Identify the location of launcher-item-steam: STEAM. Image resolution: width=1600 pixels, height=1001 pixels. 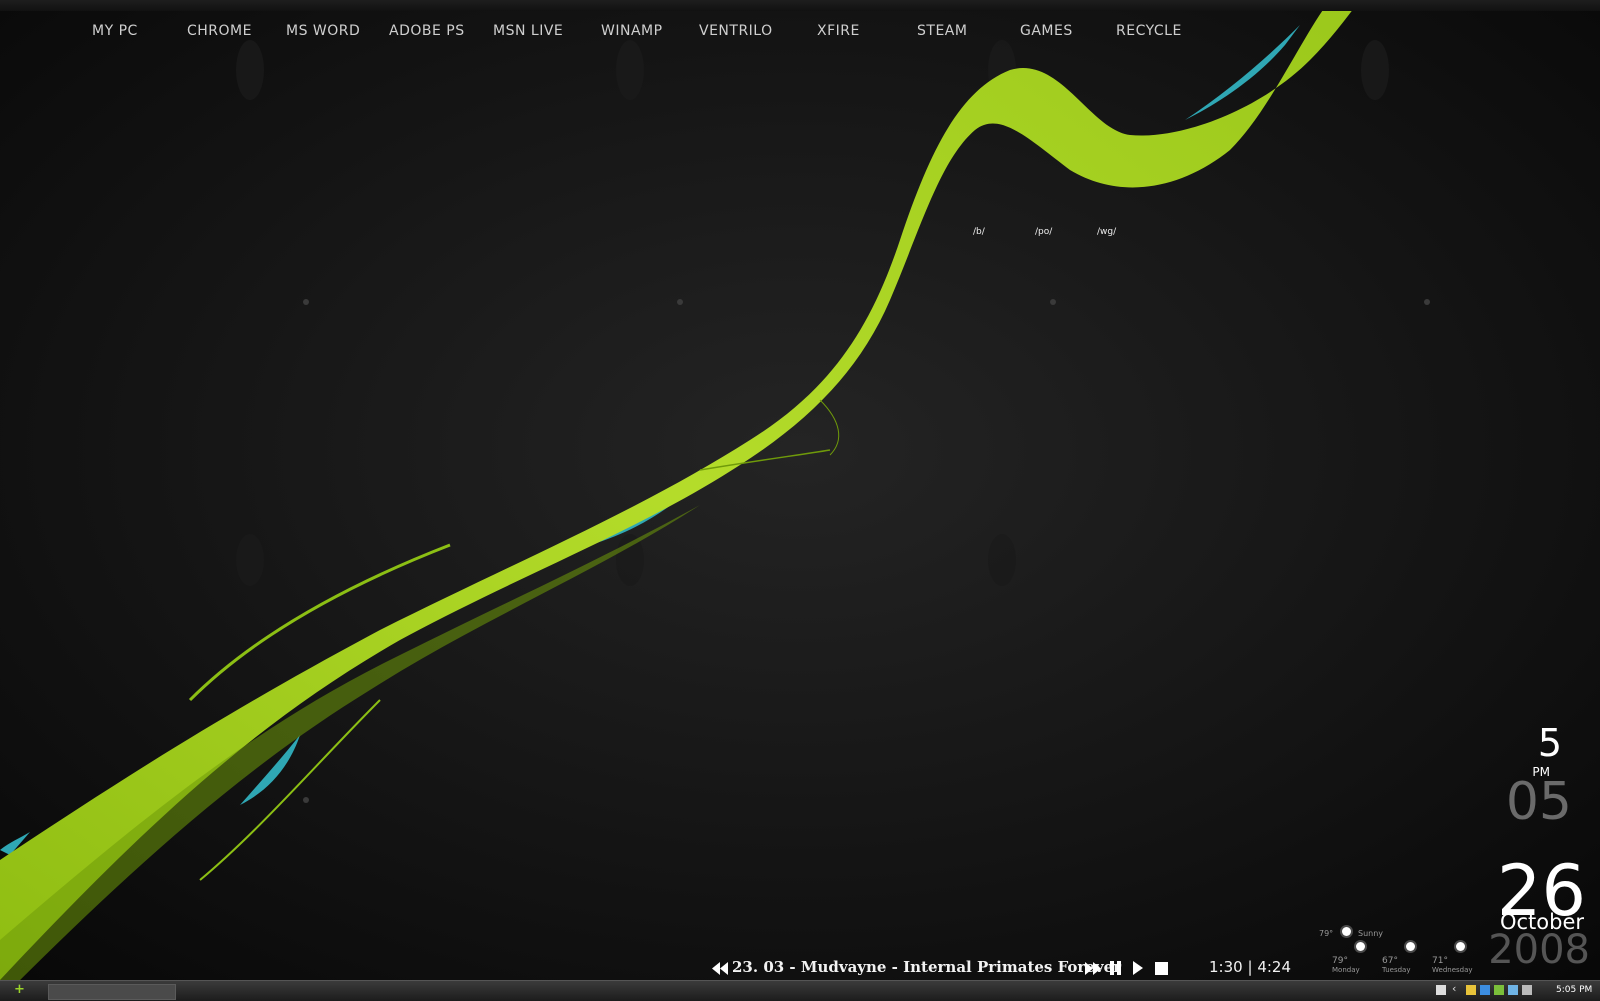
(942, 31).